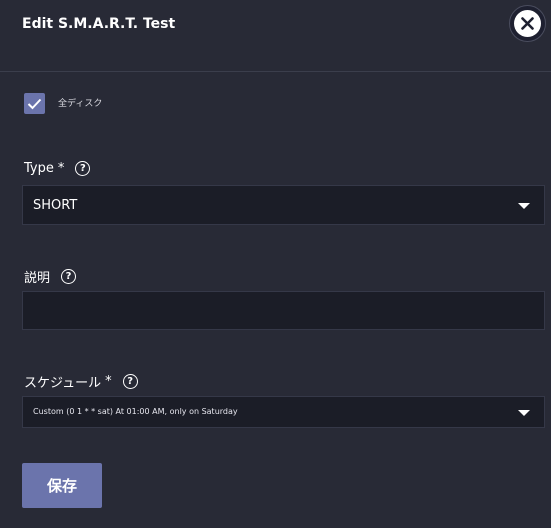 This screenshot has height=528, width=551. I want to click on all-disks-checkbox, so click(34, 103).